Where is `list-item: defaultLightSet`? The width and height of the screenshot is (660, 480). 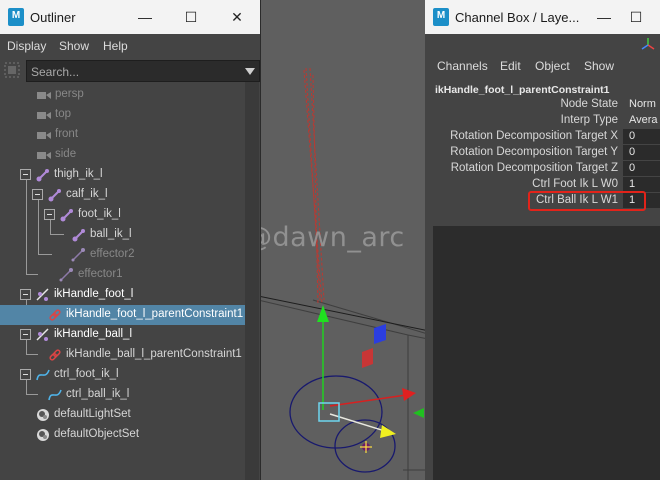 list-item: defaultLightSet is located at coordinates (122, 415).